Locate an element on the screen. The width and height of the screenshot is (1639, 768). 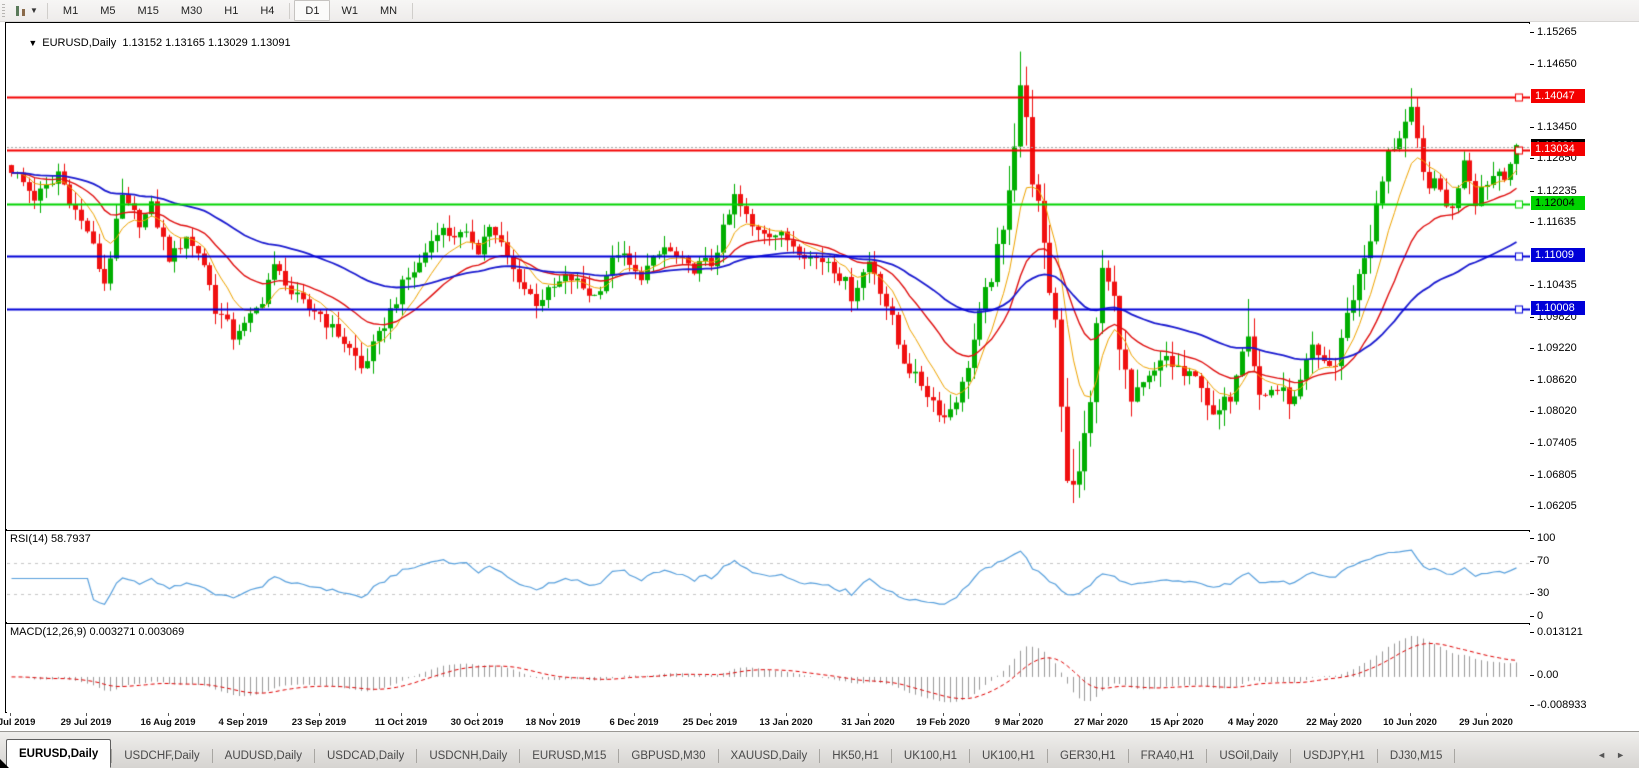
tab-divider is located at coordinates (1455, 756).